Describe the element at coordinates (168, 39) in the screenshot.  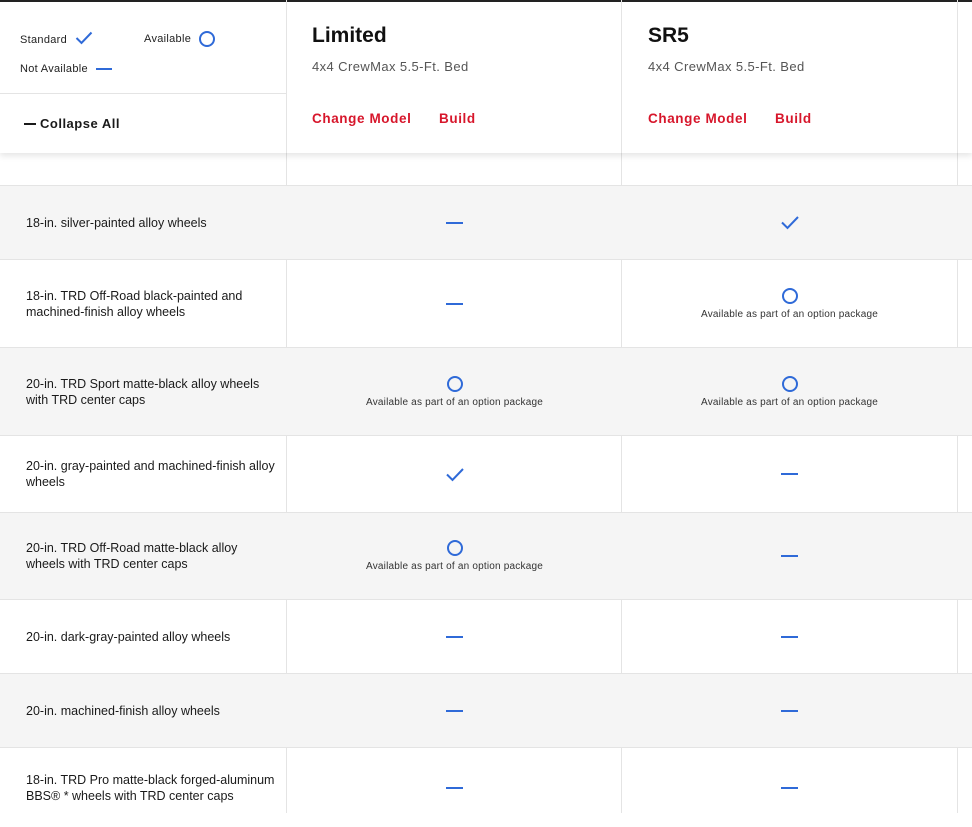
I see `legend-available-label: Available` at that location.